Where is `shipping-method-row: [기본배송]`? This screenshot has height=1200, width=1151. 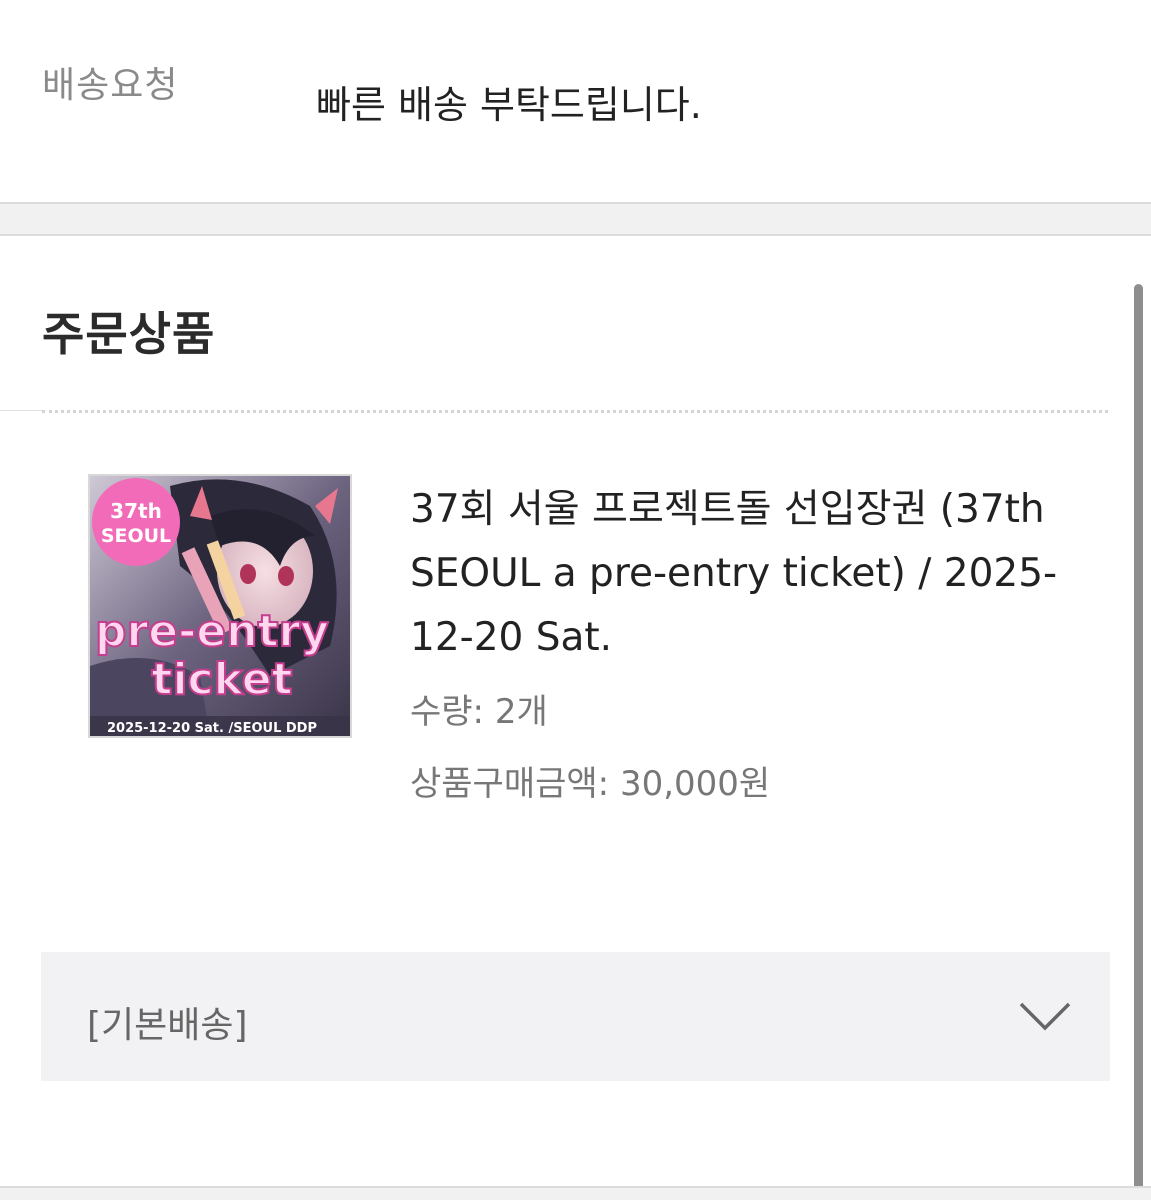
shipping-method-row: [기본배송] is located at coordinates (575, 1016).